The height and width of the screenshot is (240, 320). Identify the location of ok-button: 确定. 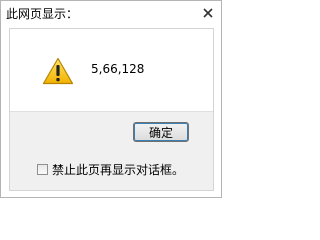
(161, 132).